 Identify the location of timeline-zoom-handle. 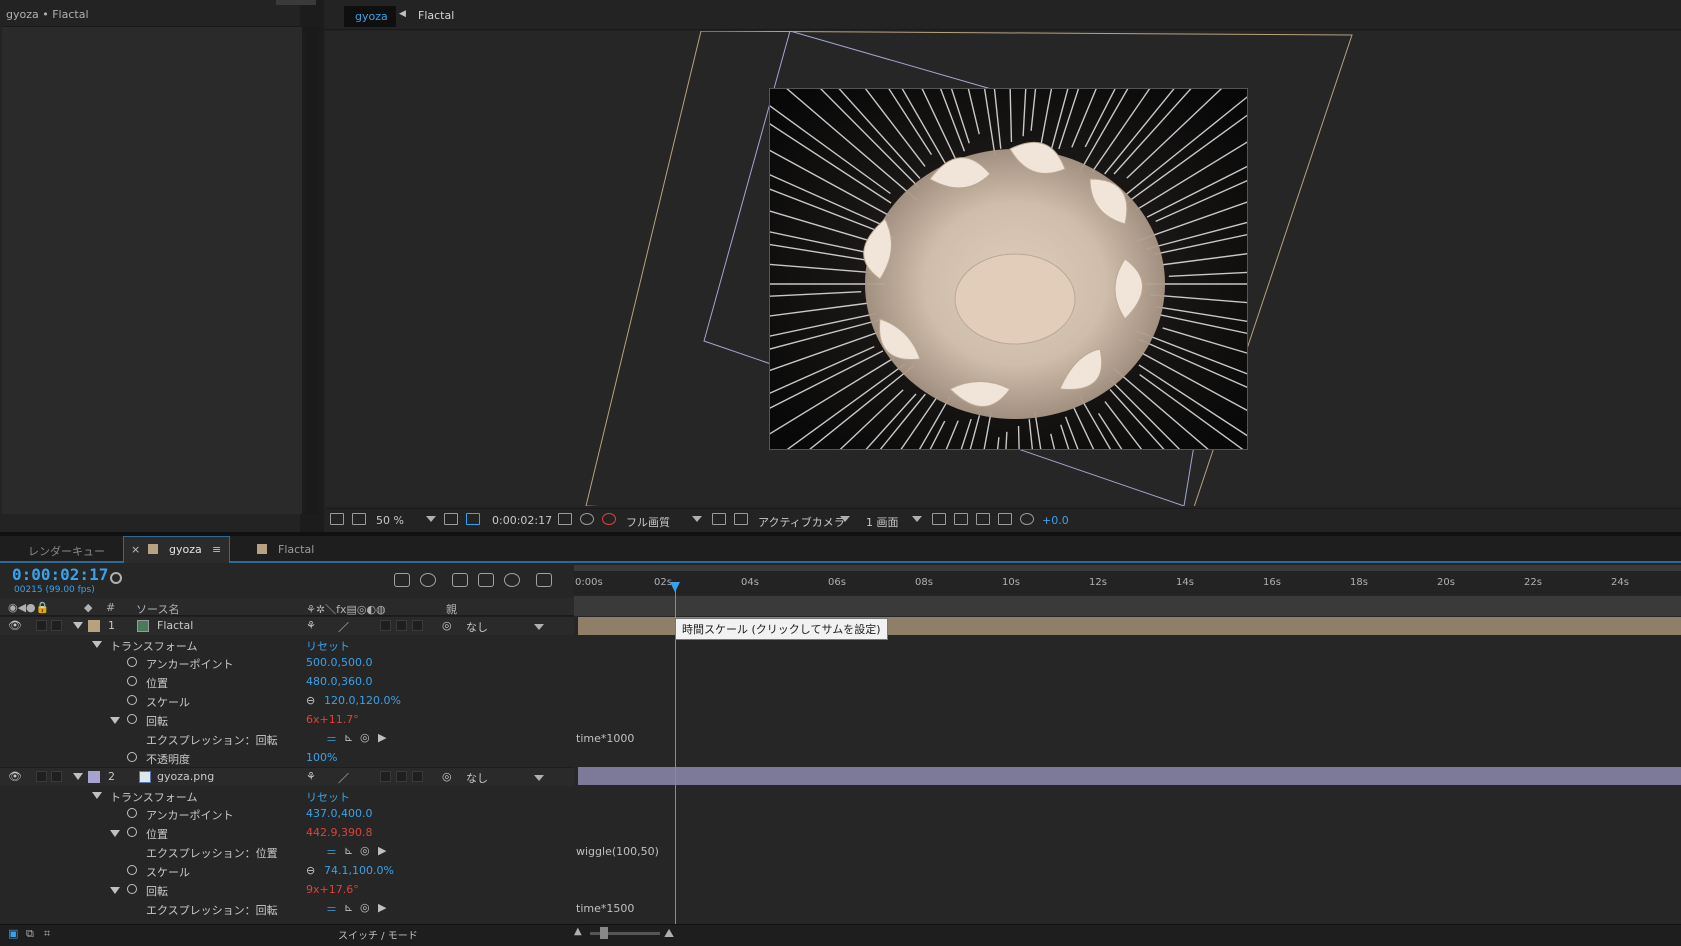
(604, 933).